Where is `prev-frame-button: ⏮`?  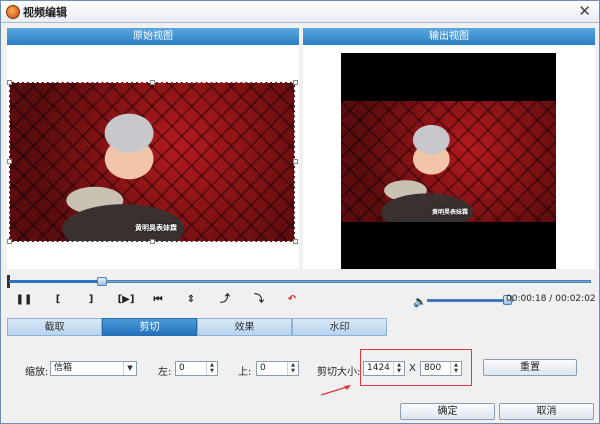
prev-frame-button: ⏮ is located at coordinates (158, 300).